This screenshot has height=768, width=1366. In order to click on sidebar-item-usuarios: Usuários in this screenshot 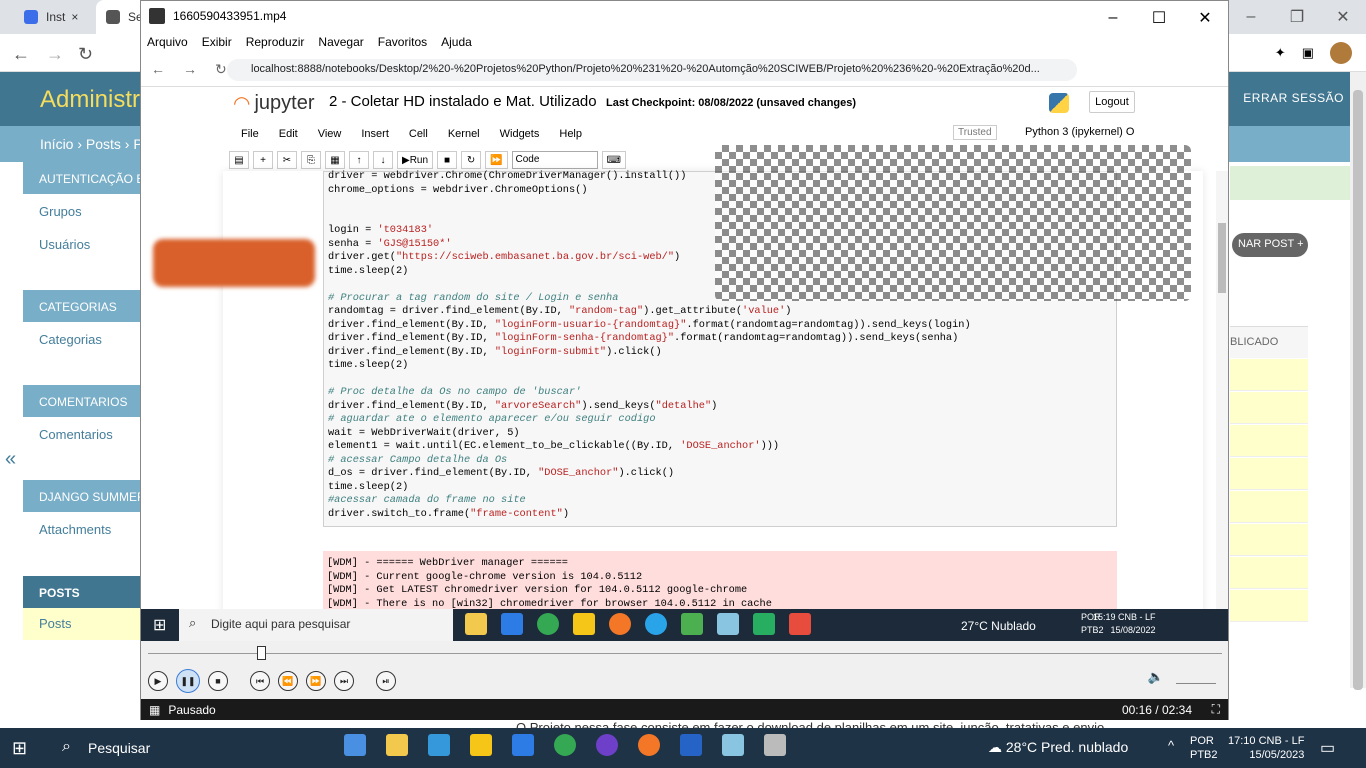, I will do `click(64, 244)`.